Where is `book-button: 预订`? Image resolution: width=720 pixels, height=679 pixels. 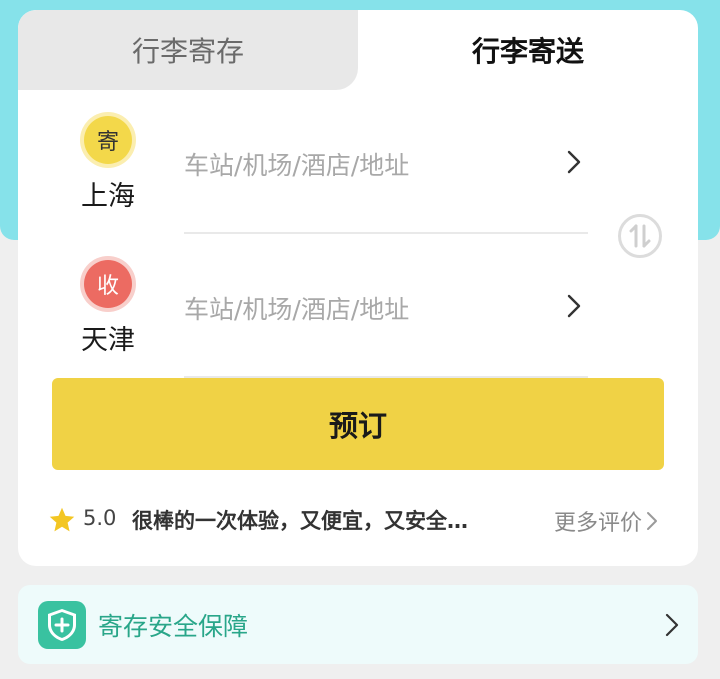 book-button: 预订 is located at coordinates (358, 424).